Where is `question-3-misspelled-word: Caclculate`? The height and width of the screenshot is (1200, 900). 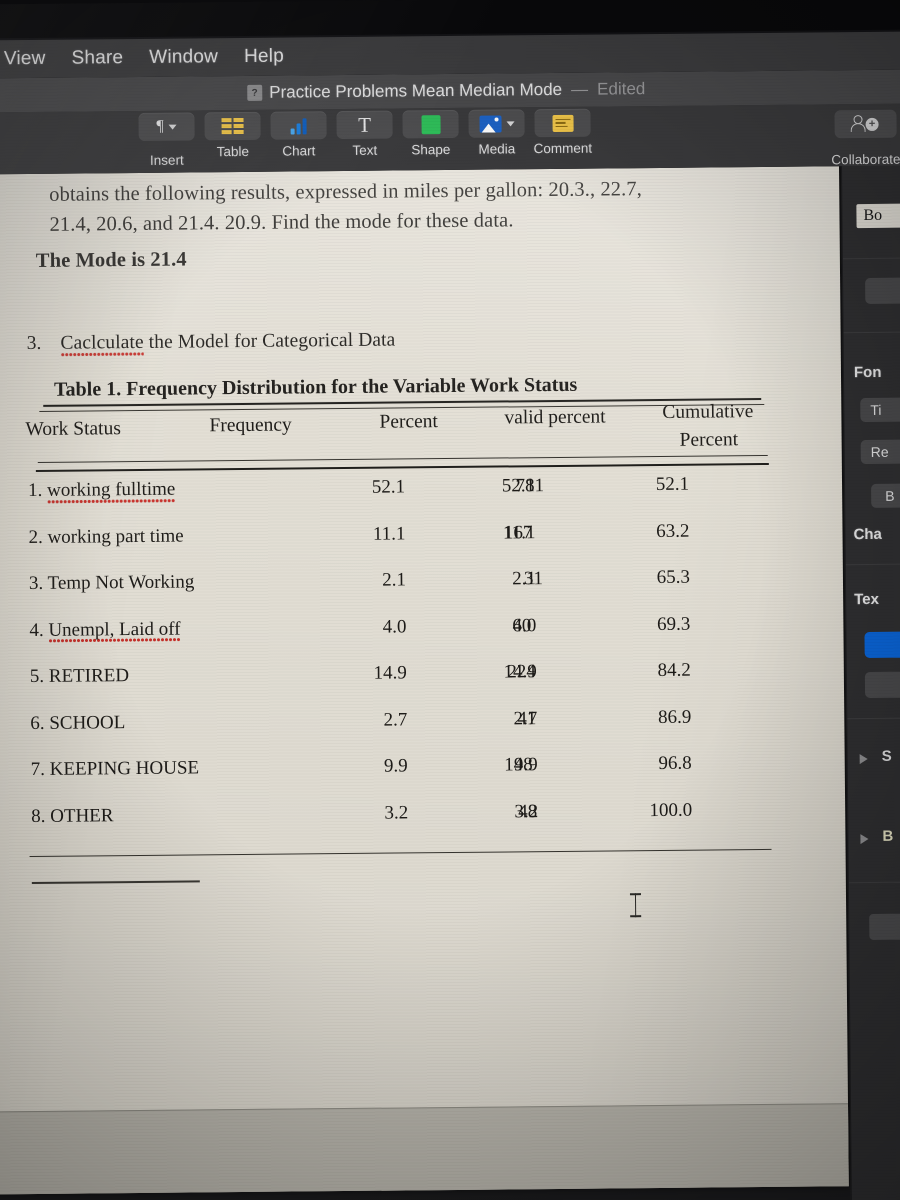
question-3-misspelled-word: Caclculate is located at coordinates (102, 344).